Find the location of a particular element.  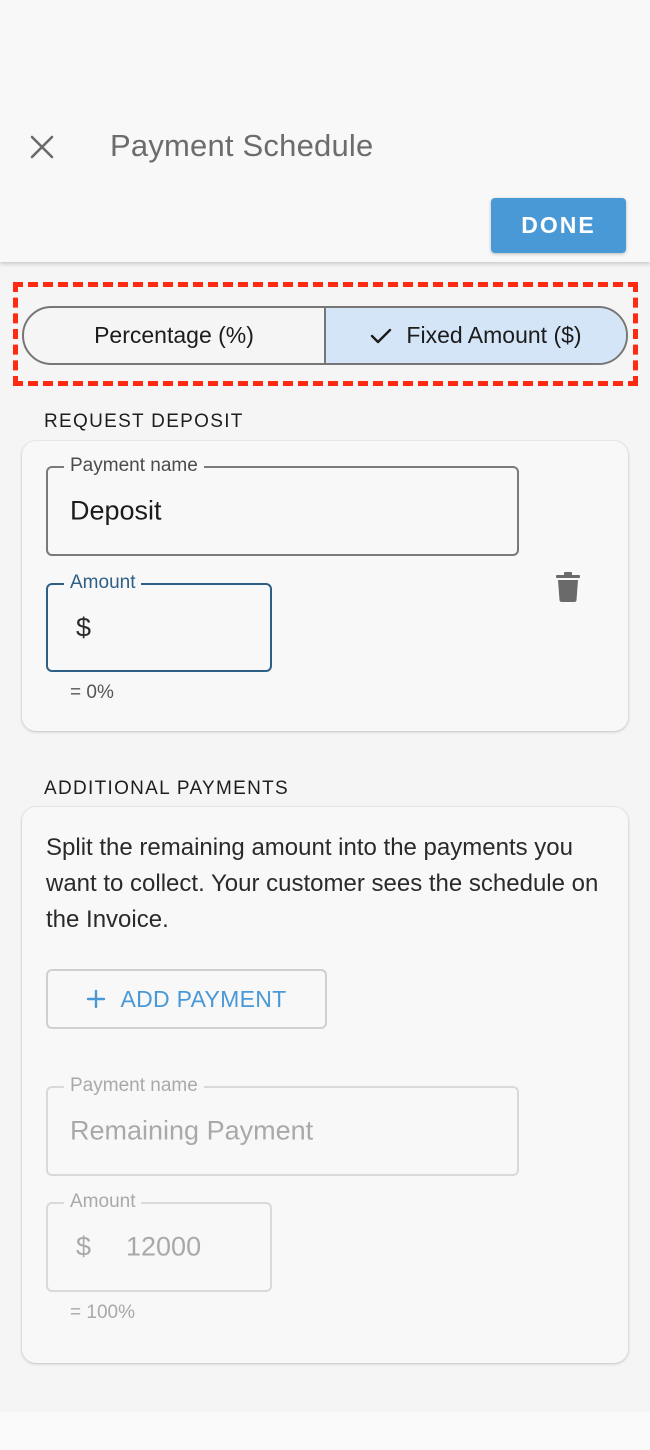

close-button is located at coordinates (42, 147).